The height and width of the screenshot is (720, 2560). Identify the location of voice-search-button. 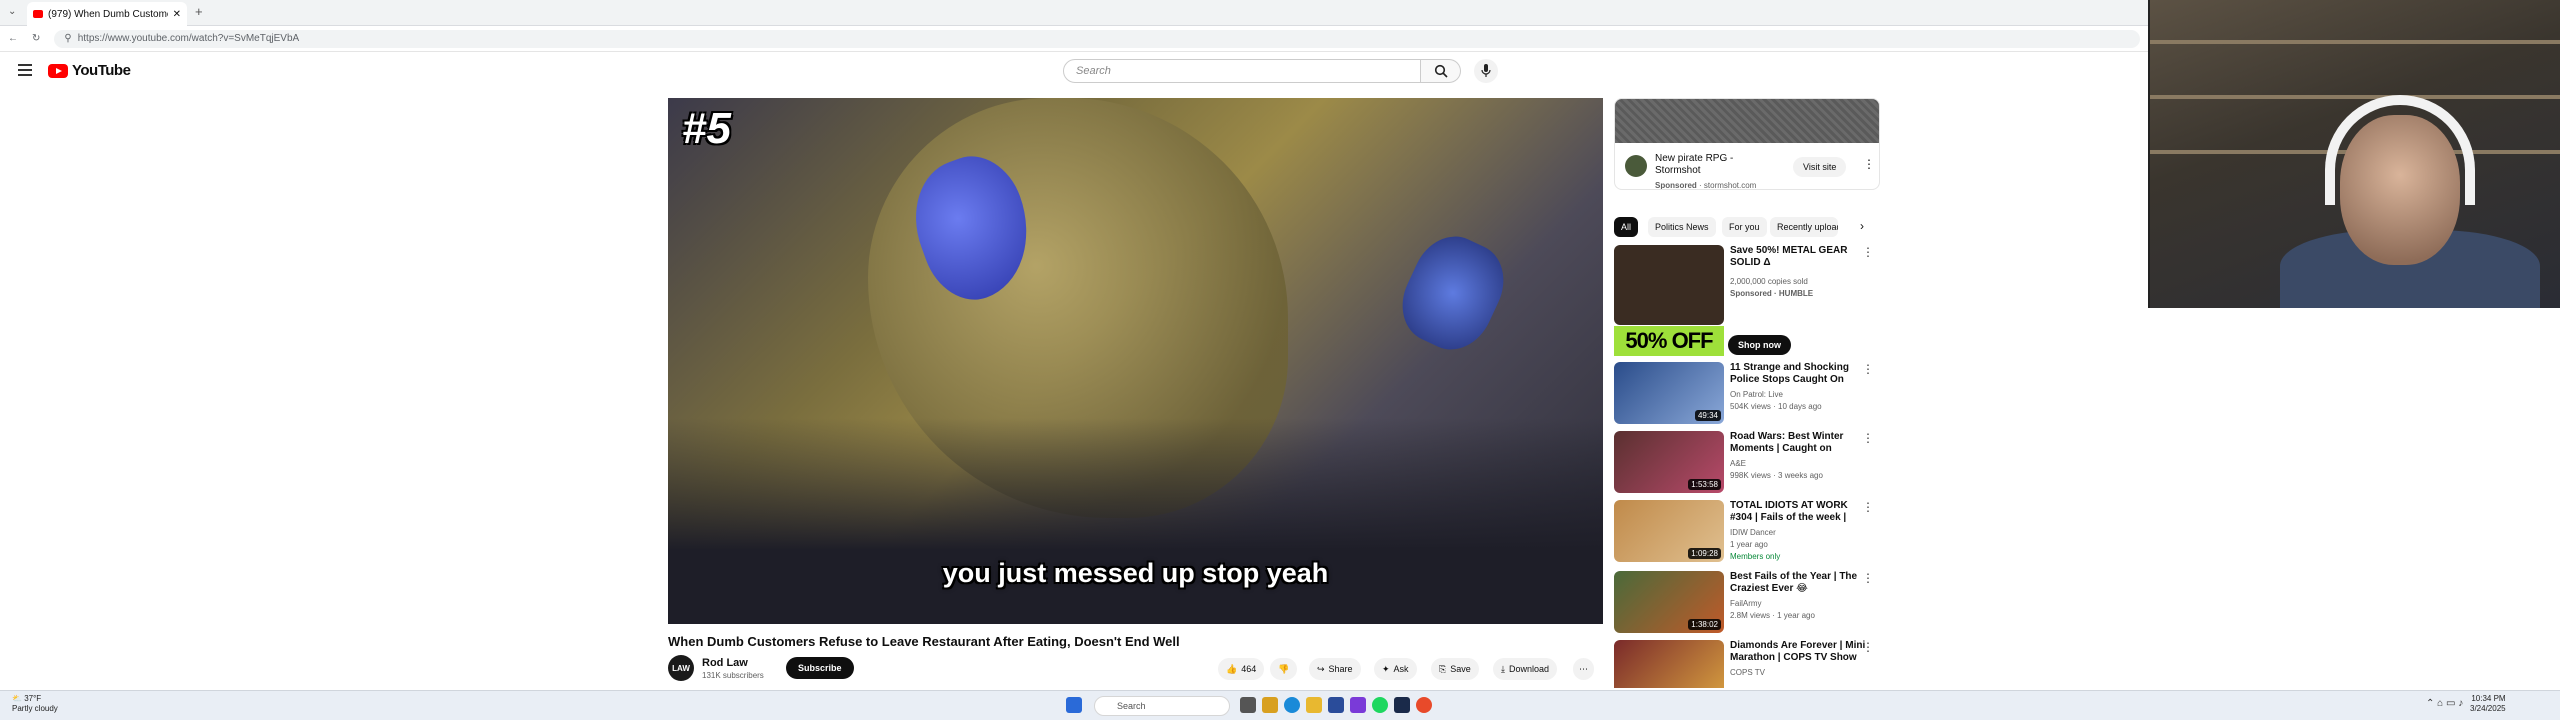
(1486, 71).